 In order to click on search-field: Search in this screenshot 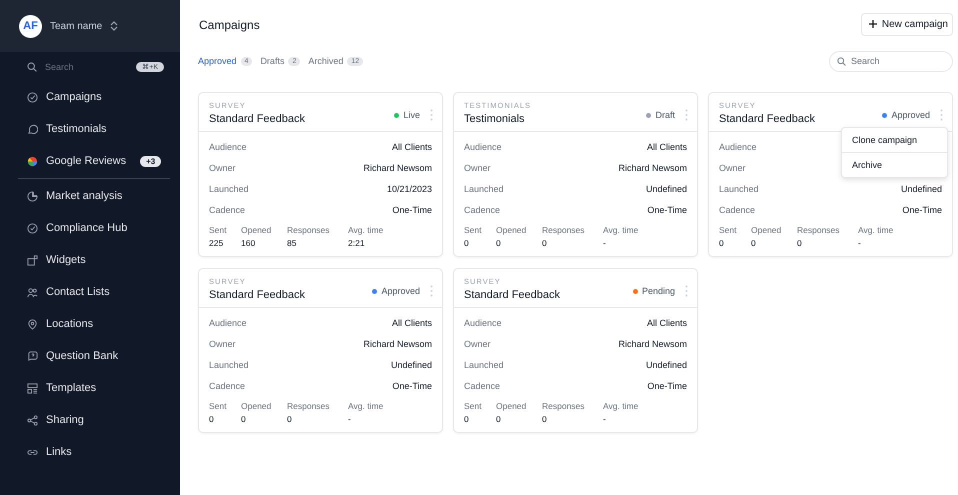, I will do `click(891, 61)`.